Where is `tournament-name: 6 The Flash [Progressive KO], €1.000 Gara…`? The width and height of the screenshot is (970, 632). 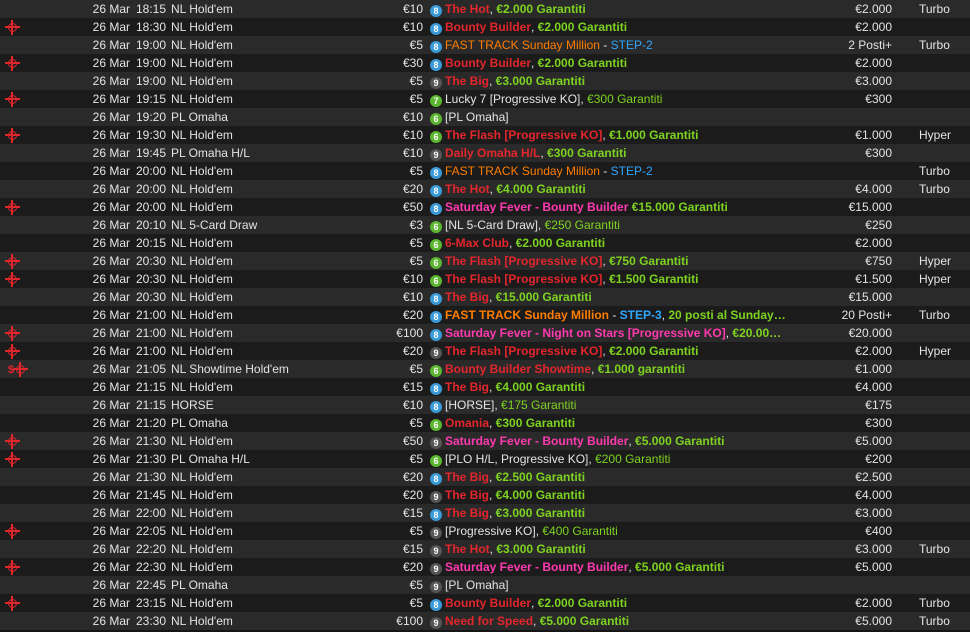
tournament-name: 6 The Flash [Progressive KO], €1.000 Gara… is located at coordinates (610, 135).